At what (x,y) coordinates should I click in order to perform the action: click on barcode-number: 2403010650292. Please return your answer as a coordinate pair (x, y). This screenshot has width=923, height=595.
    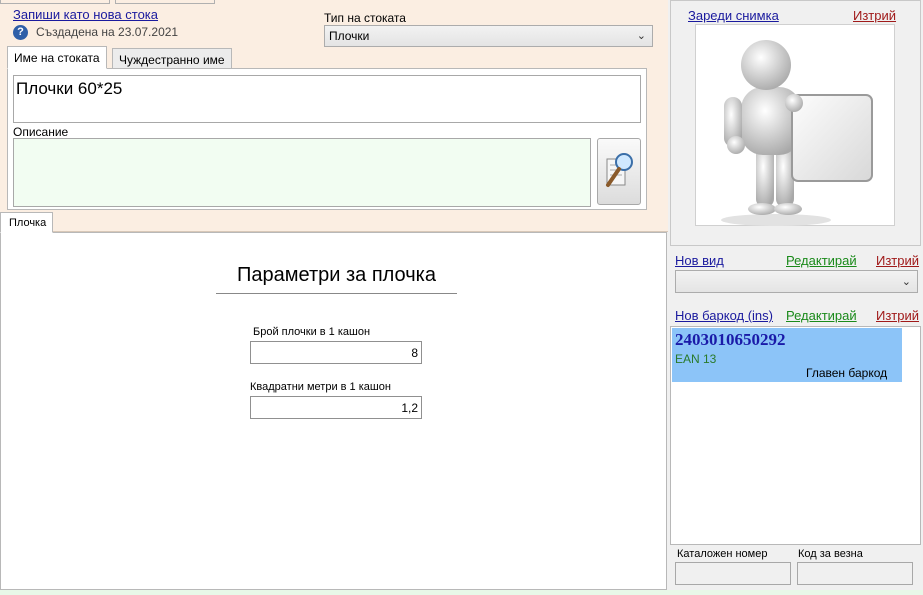
    Looking at the image, I should click on (730, 339).